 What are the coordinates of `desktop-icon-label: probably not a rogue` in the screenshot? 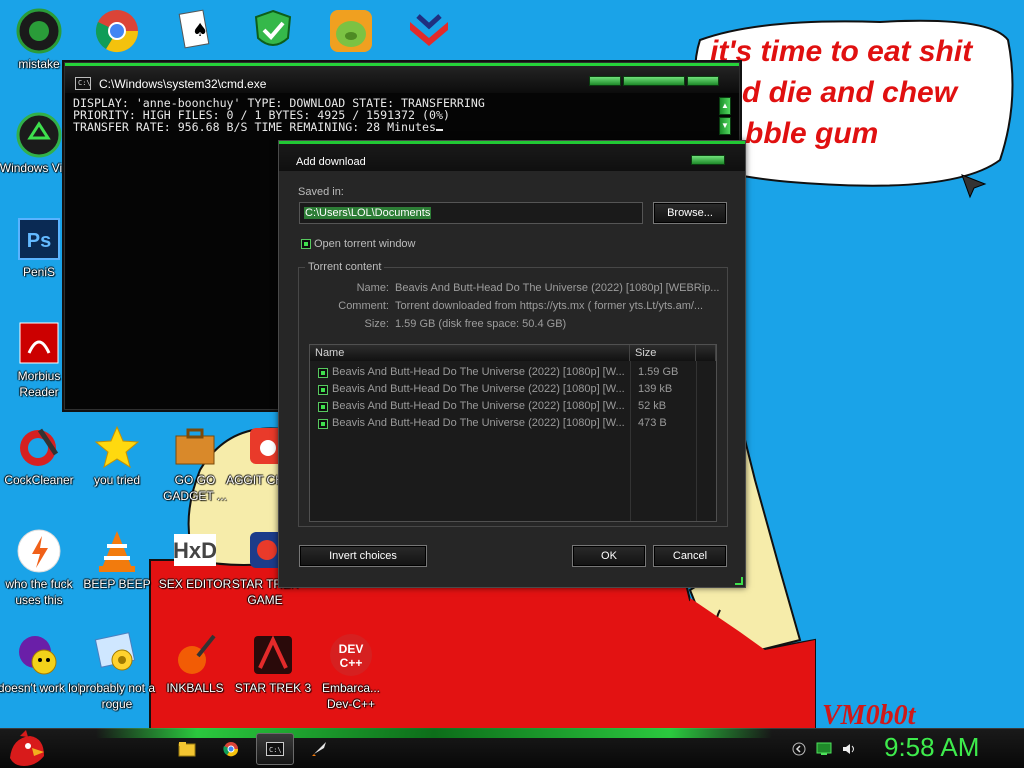 It's located at (117, 696).